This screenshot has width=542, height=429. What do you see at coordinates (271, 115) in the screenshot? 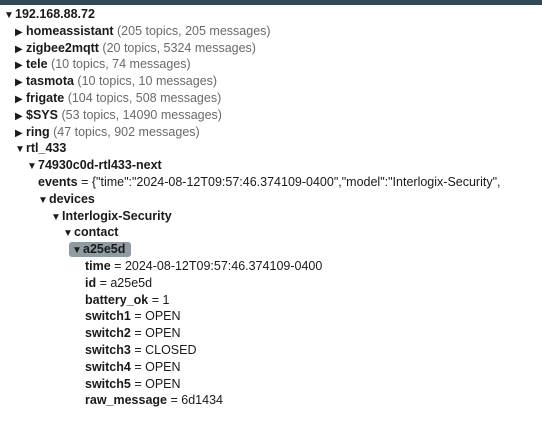
I see `tree-node-sys: ▶ $SYS (53 topics, 14090 messages)` at bounding box center [271, 115].